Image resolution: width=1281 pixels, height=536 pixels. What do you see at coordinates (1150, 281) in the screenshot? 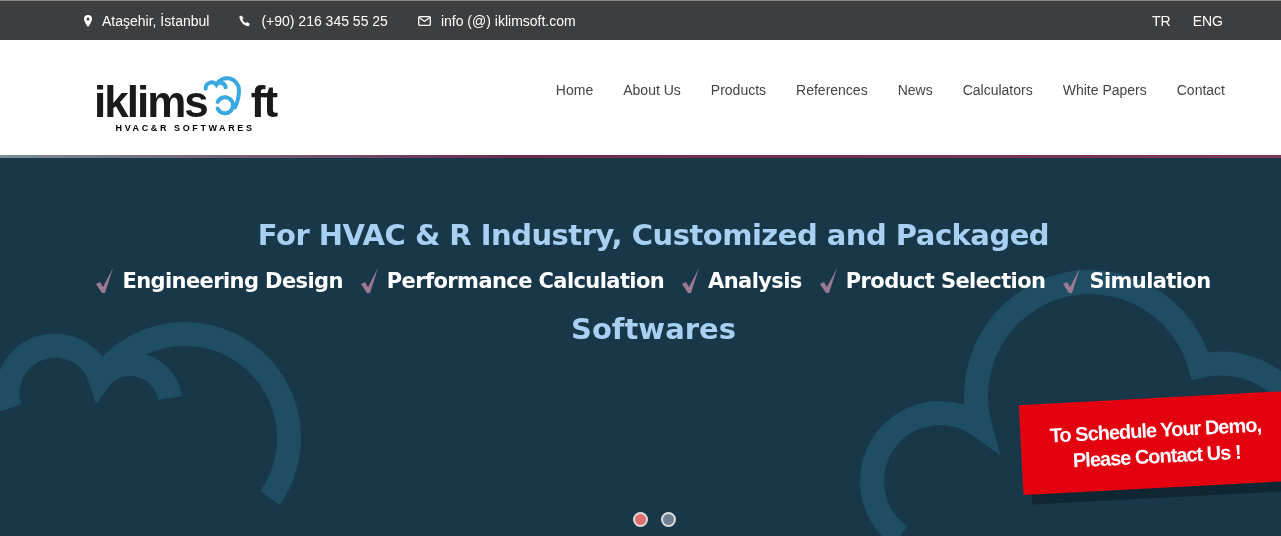
I see `feature-text: Simulation` at bounding box center [1150, 281].